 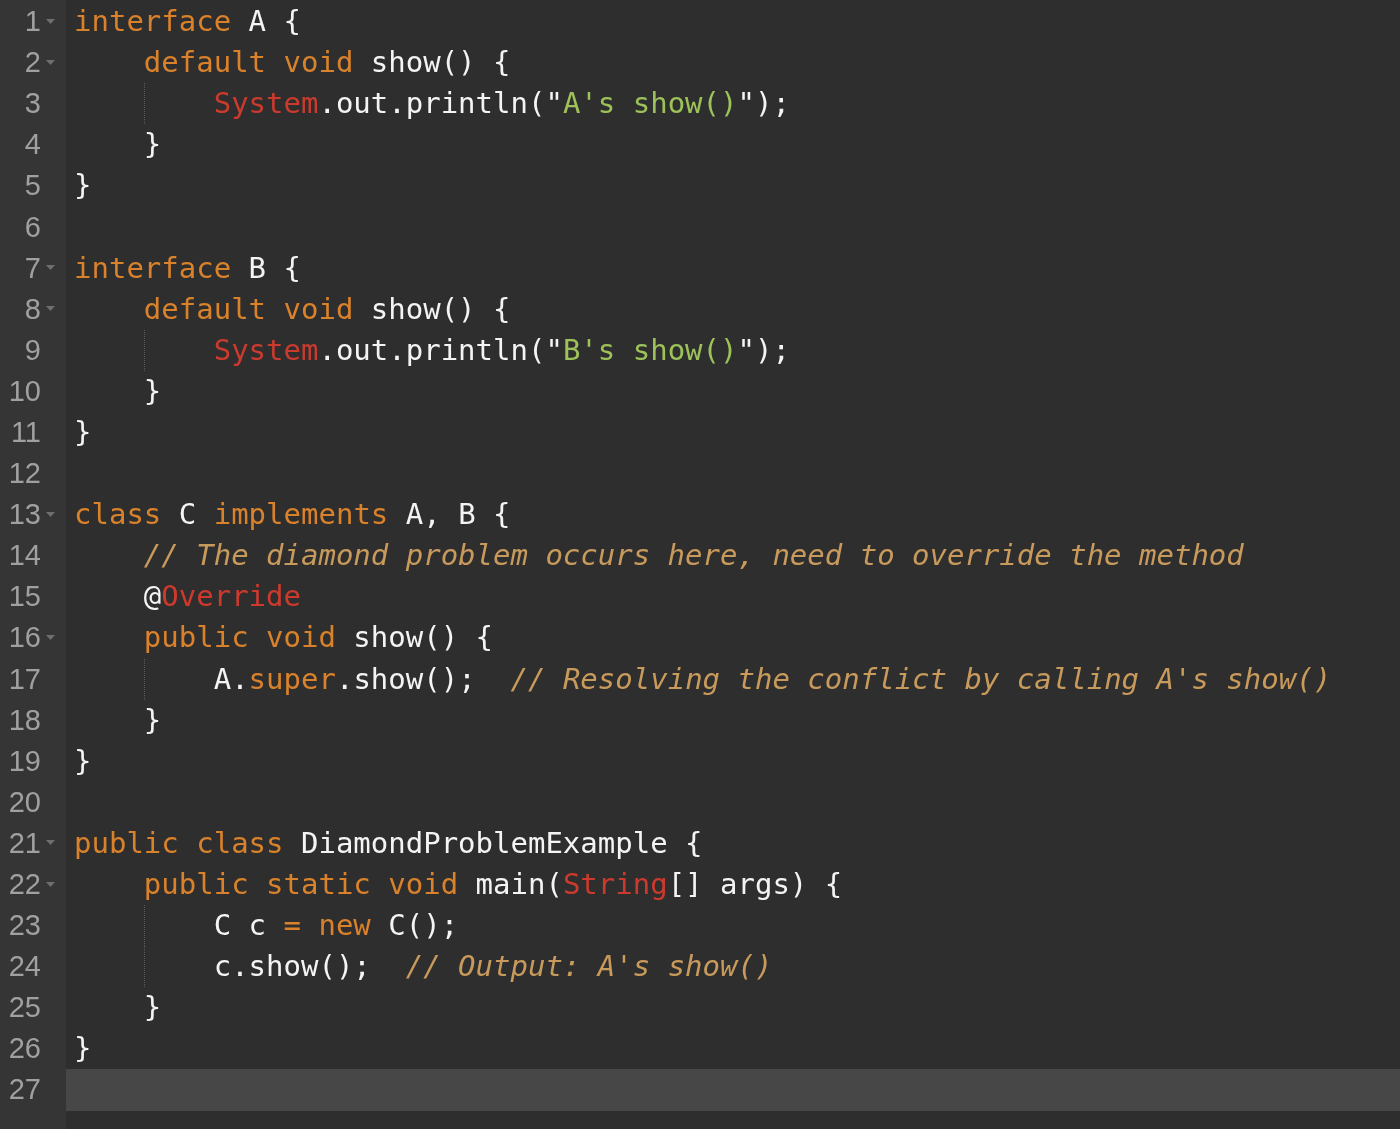 What do you see at coordinates (24, 967) in the screenshot?
I see `line-number: 24` at bounding box center [24, 967].